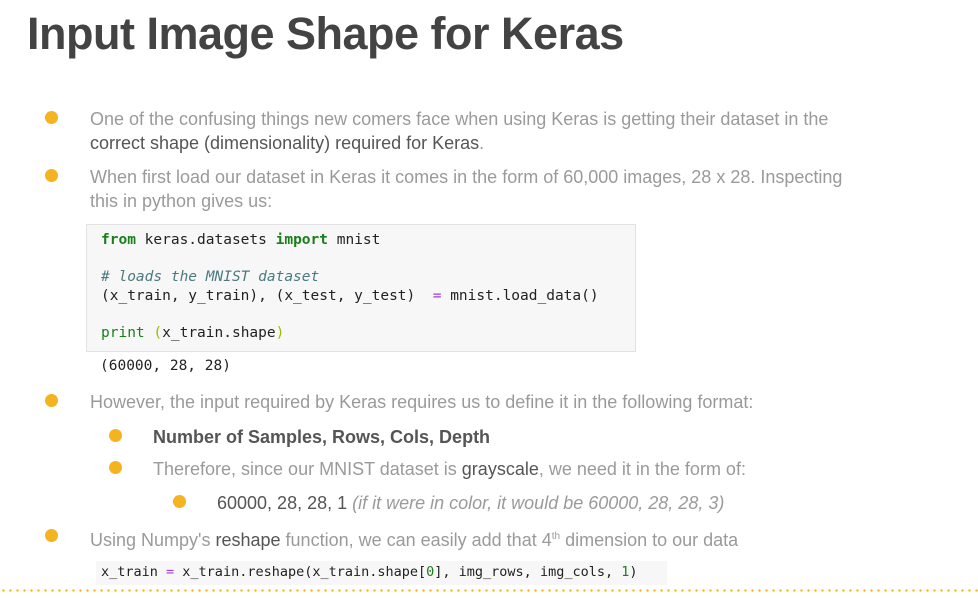  I want to click on text: dimension to our data, so click(649, 540).